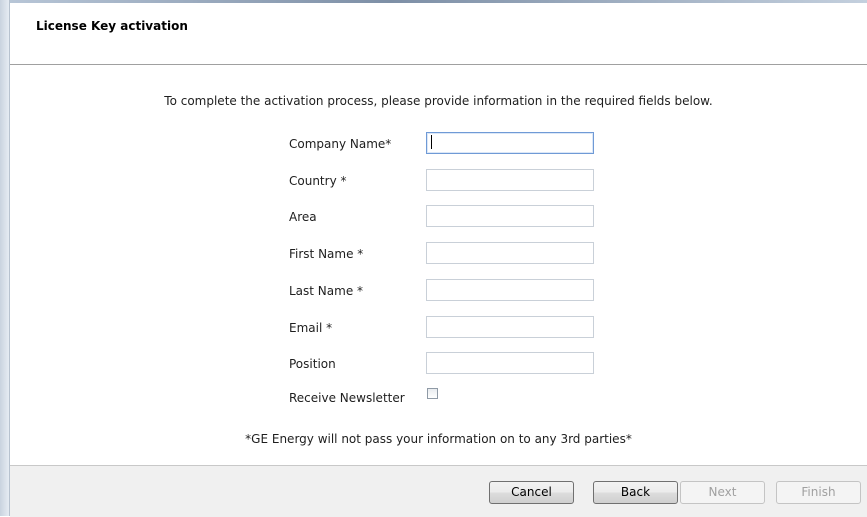 This screenshot has width=867, height=517. Describe the element at coordinates (312, 364) in the screenshot. I see `position-label: Position` at that location.